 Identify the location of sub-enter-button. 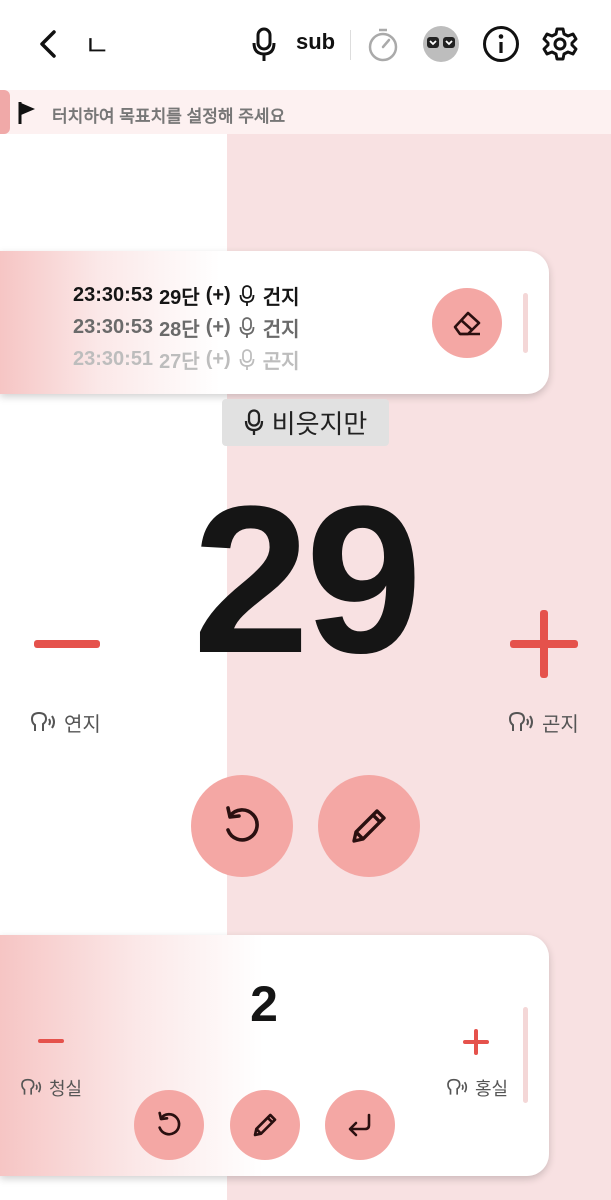
(360, 1125).